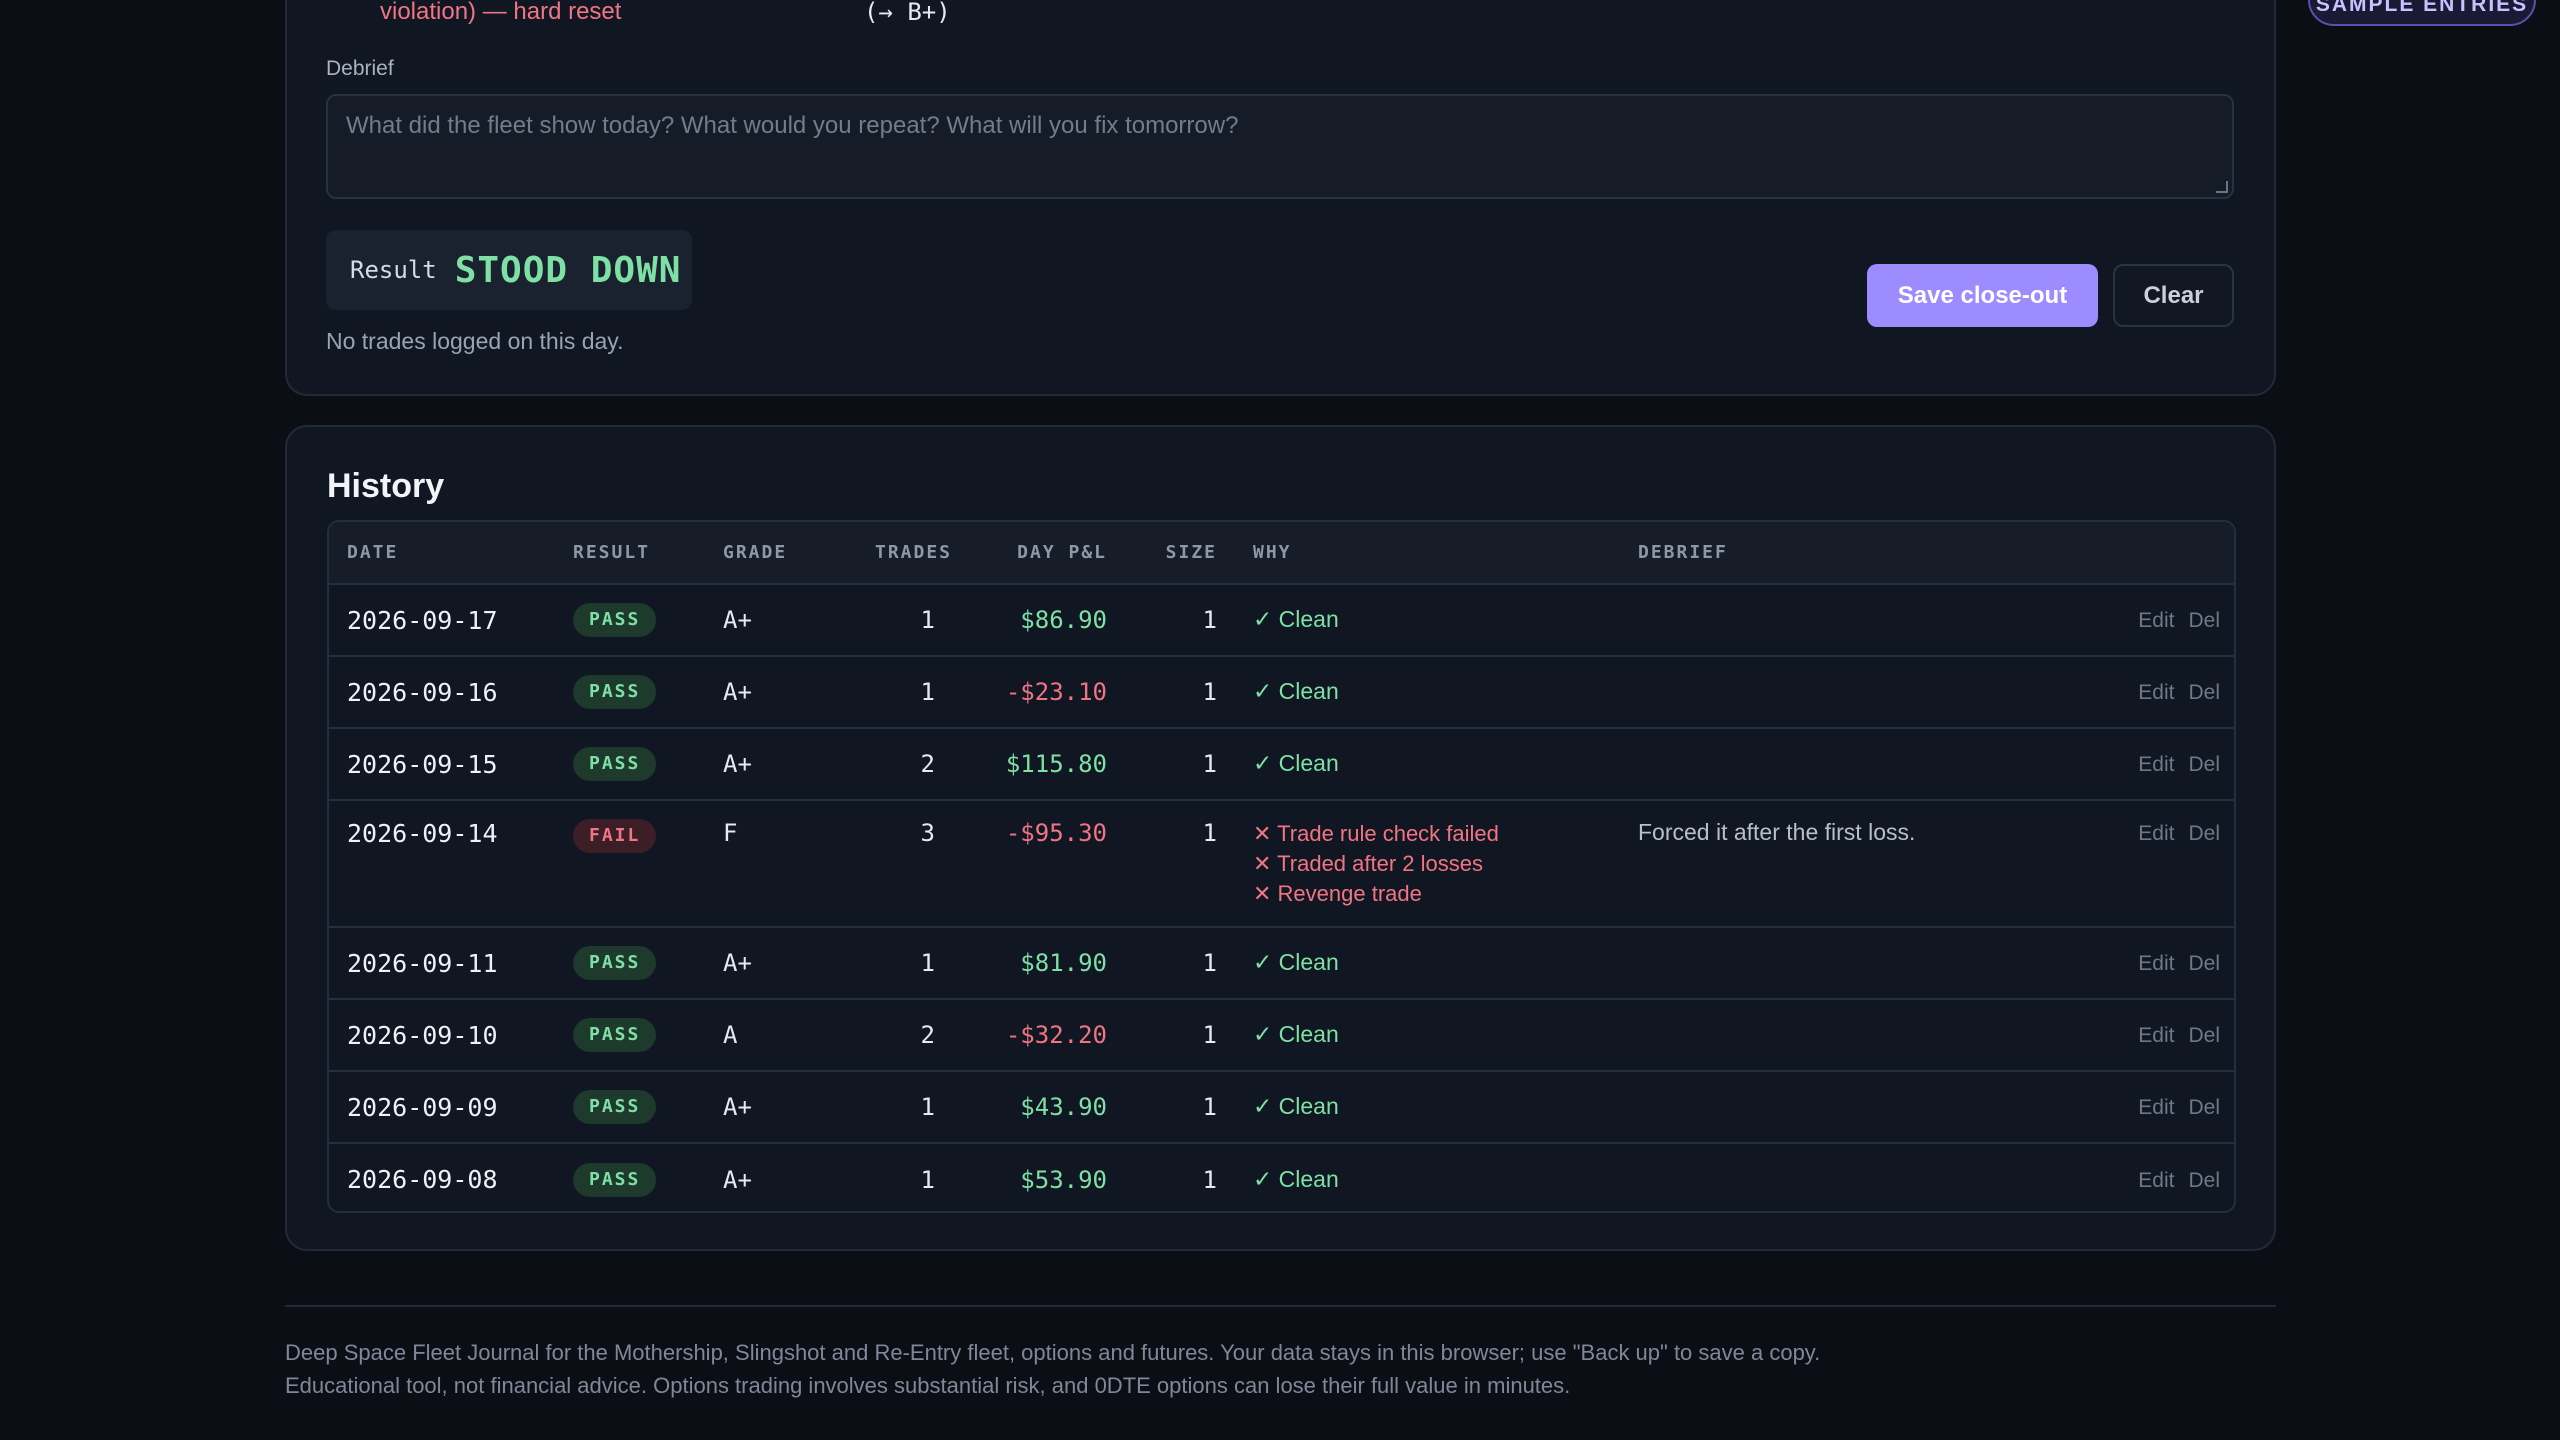 This screenshot has width=2560, height=1440. I want to click on why-violation-item: ✕ Traded after 2 losses, so click(1368, 863).